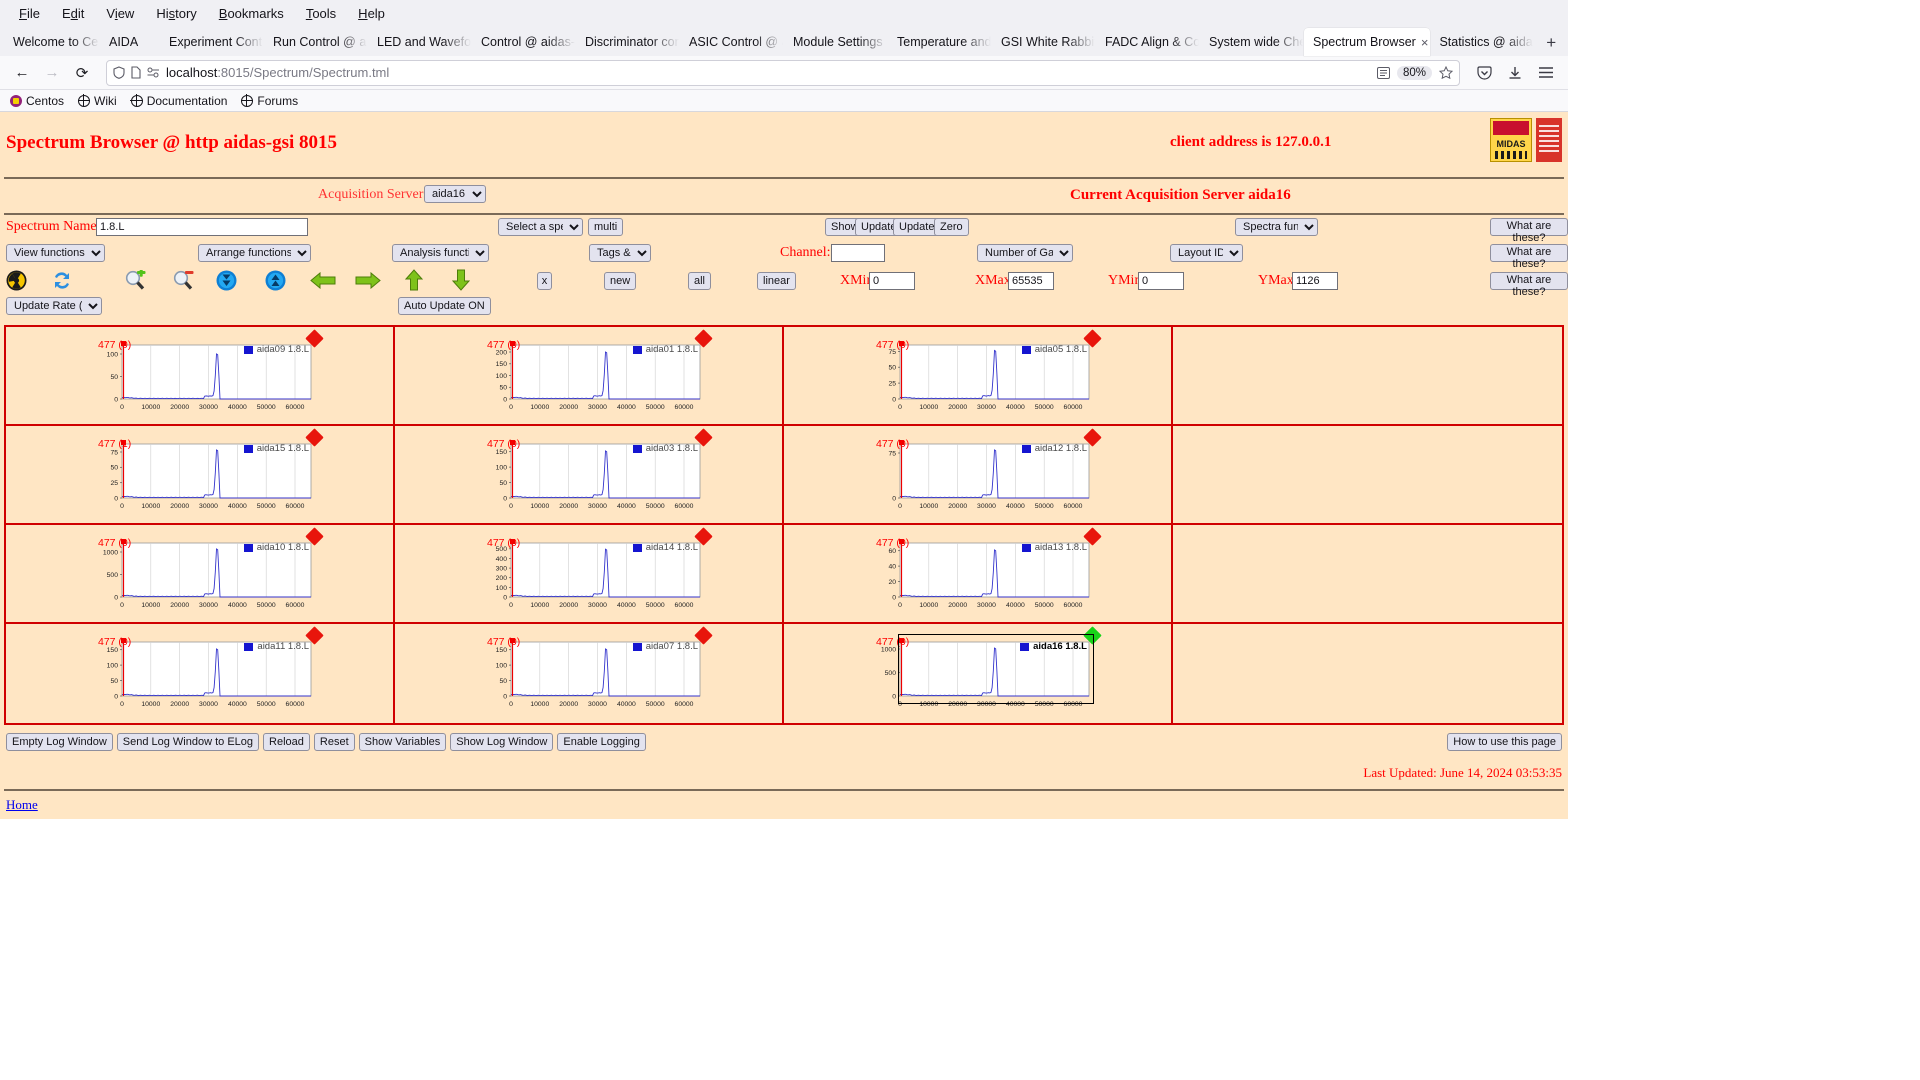 The width and height of the screenshot is (1920, 1080). I want to click on bottom-button-reload: Reload, so click(286, 742).